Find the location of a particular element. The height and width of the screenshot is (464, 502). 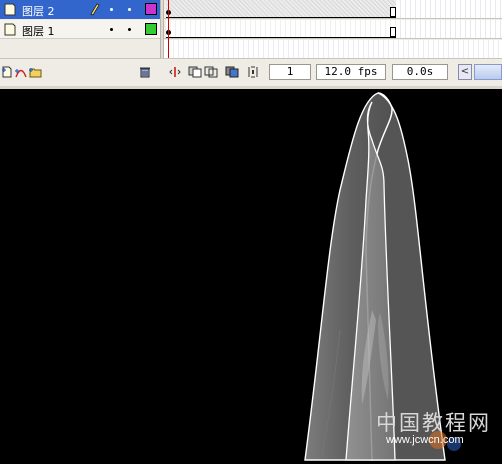

insert-layer-button is located at coordinates (7, 71).